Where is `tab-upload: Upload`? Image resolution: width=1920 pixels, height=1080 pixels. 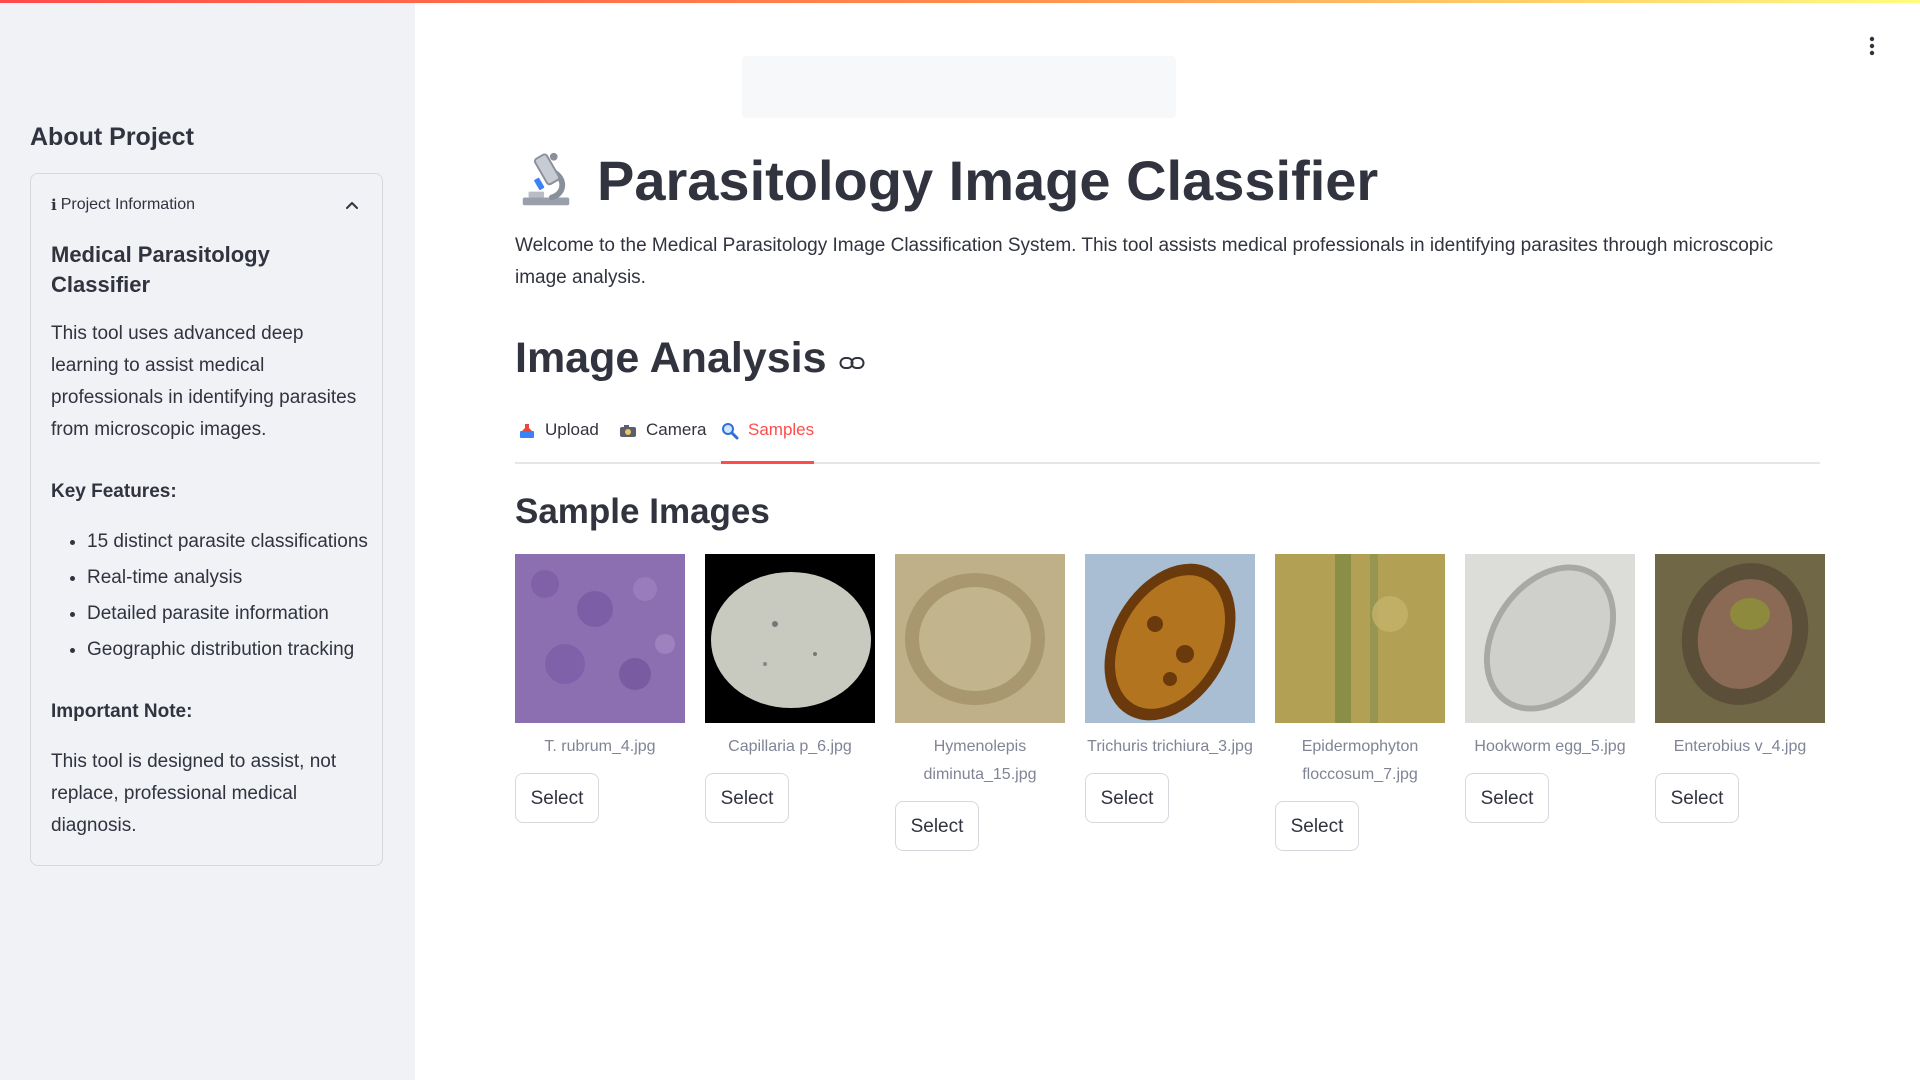
tab-upload: Upload is located at coordinates (558, 441).